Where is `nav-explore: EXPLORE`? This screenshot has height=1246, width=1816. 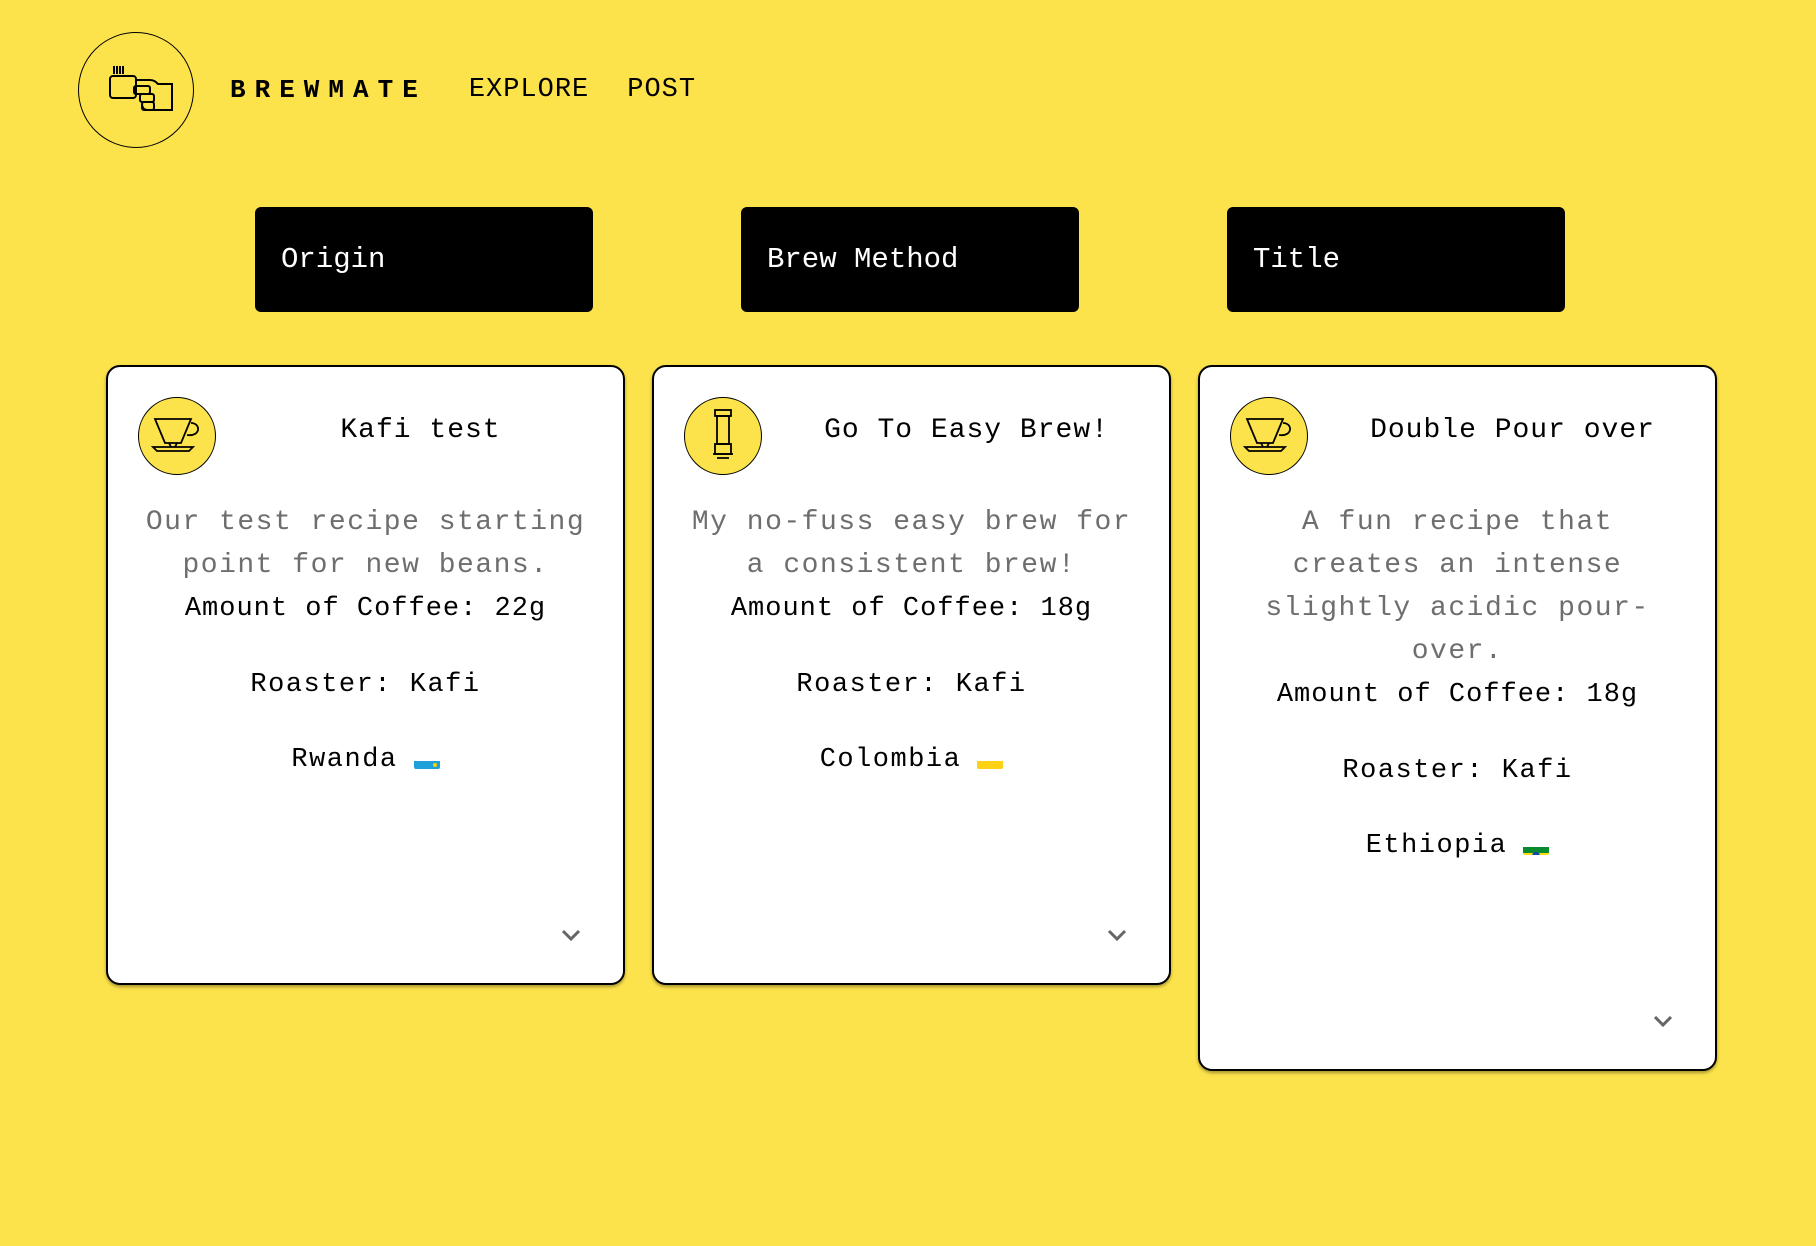 nav-explore: EXPLORE is located at coordinates (529, 90).